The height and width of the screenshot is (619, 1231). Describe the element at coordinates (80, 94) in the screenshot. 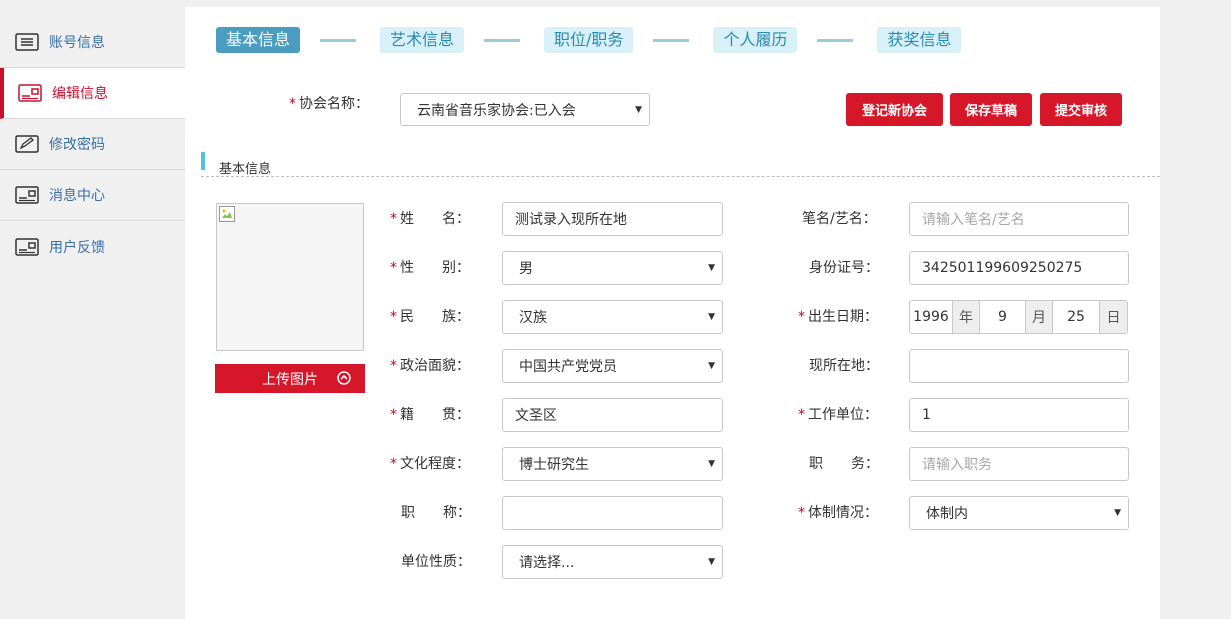

I see `sidebar-item-label: 编辑信息` at that location.